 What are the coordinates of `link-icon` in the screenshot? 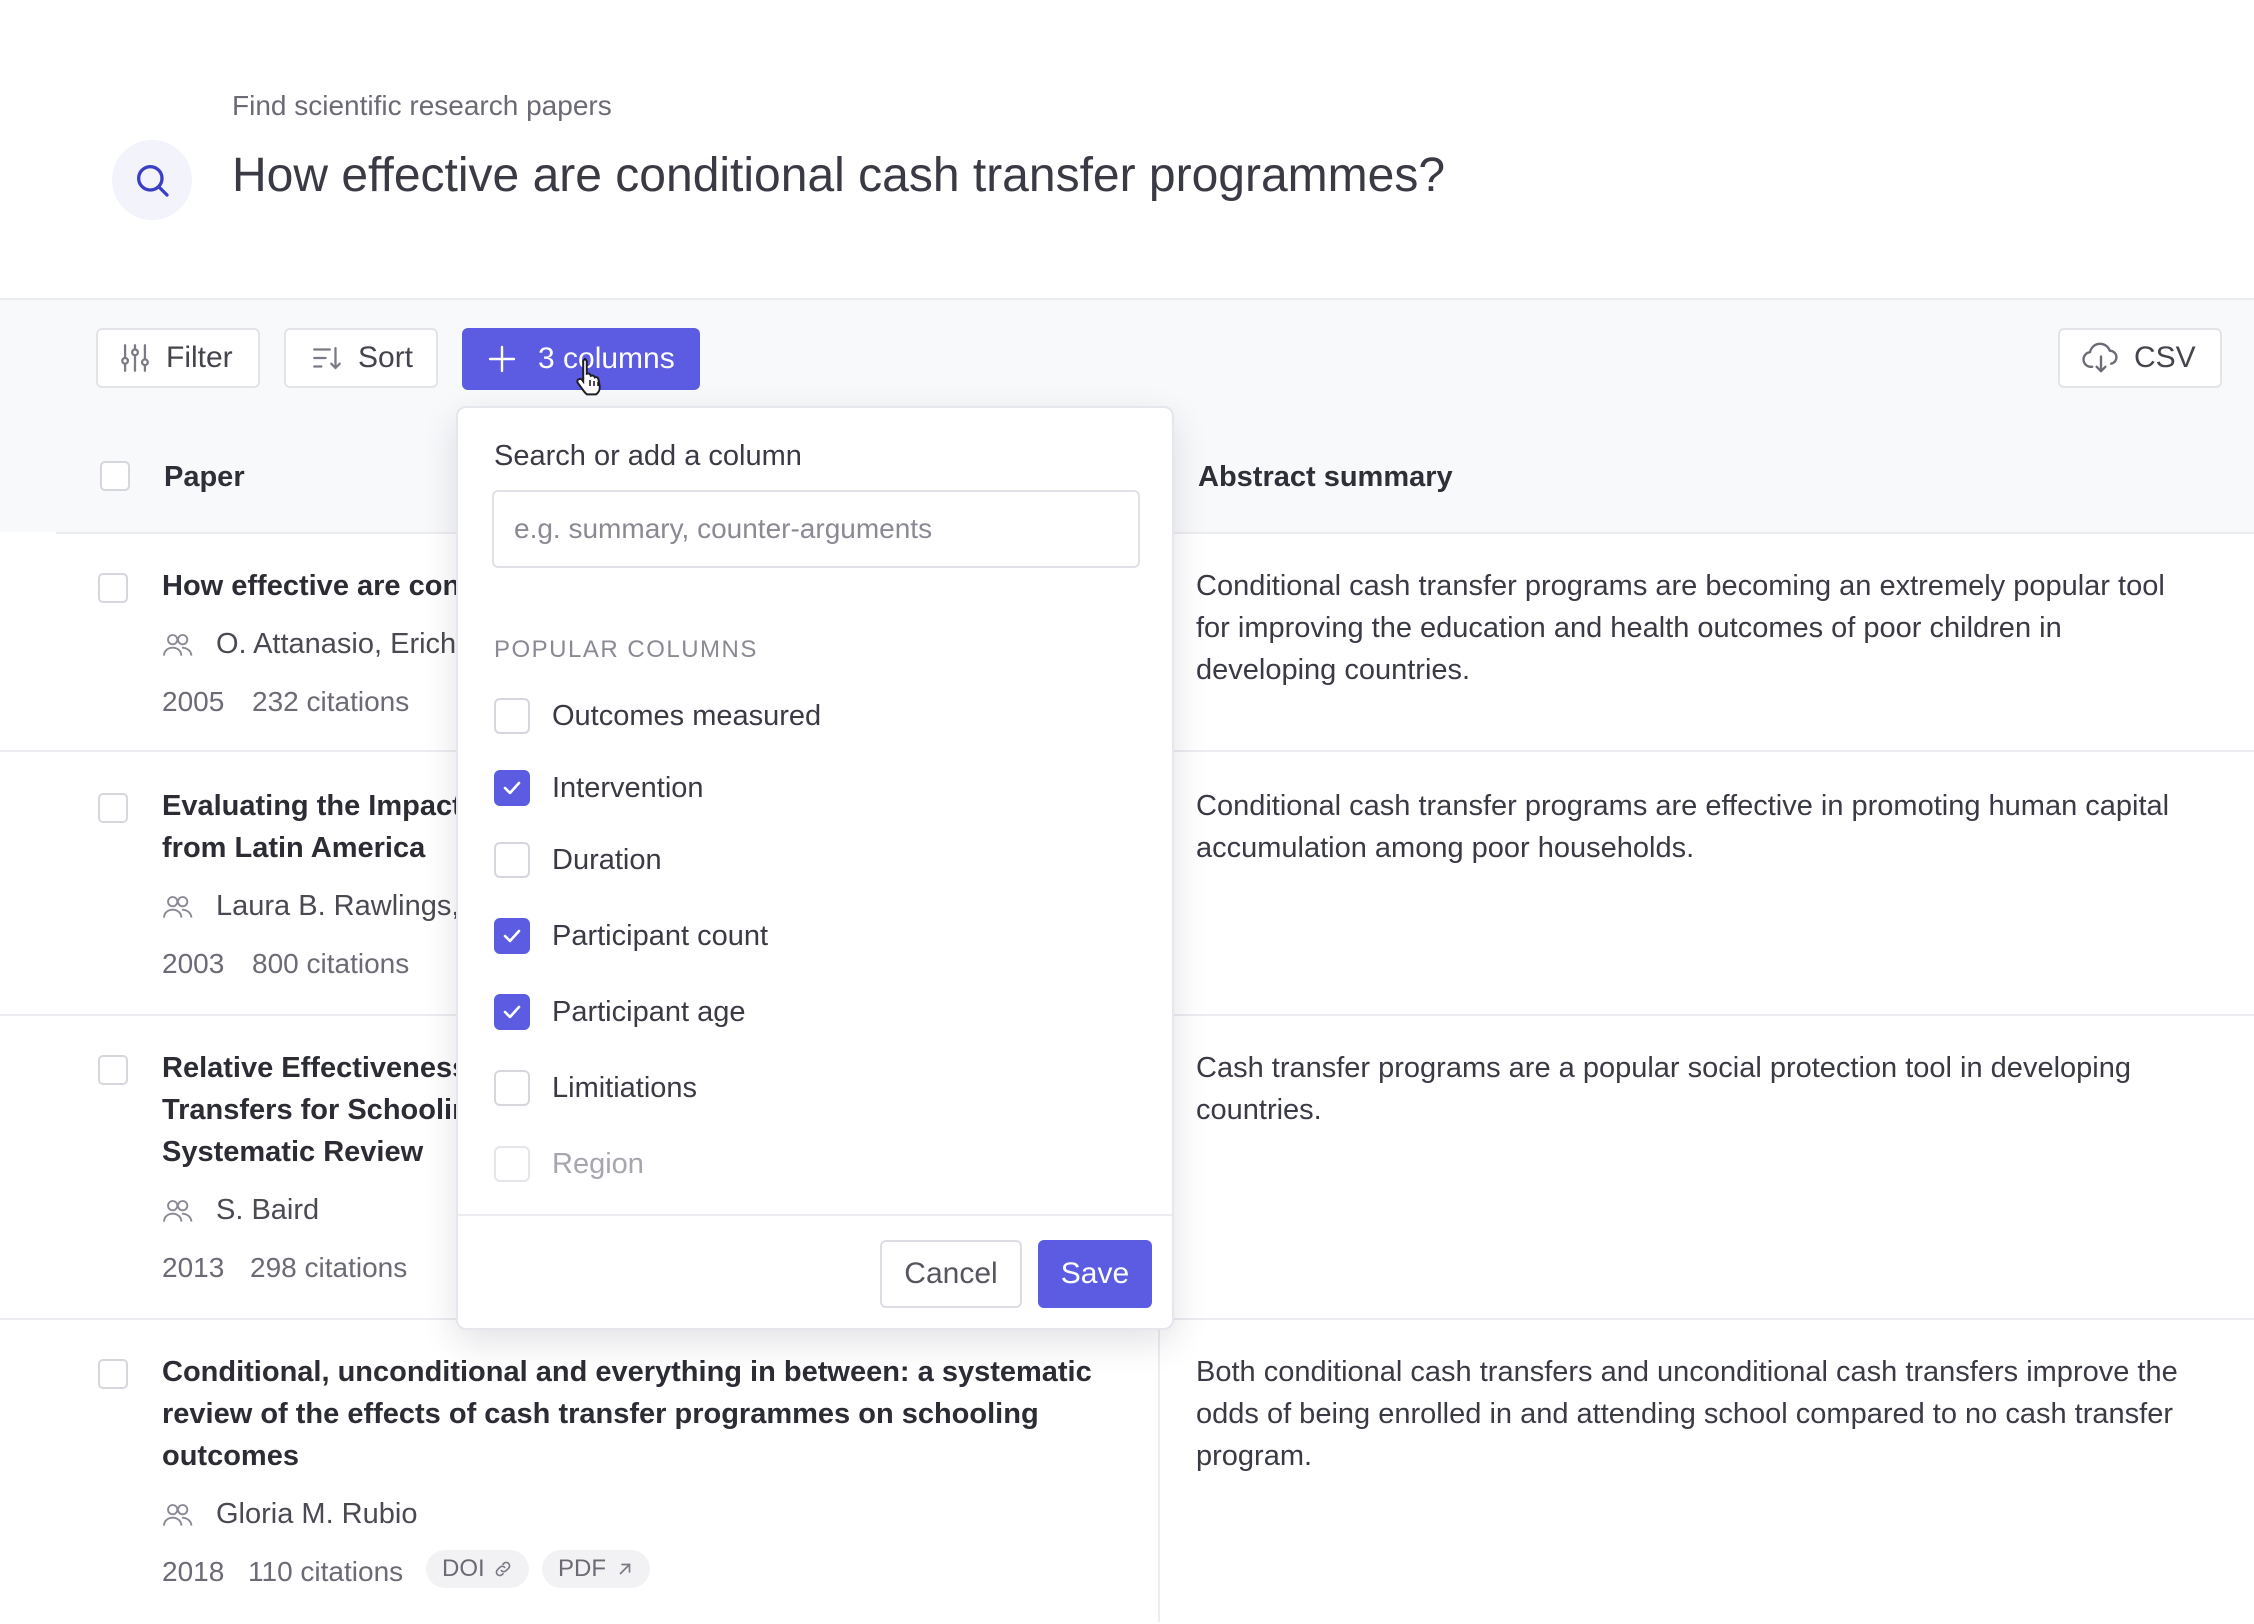 It's located at (503, 1569).